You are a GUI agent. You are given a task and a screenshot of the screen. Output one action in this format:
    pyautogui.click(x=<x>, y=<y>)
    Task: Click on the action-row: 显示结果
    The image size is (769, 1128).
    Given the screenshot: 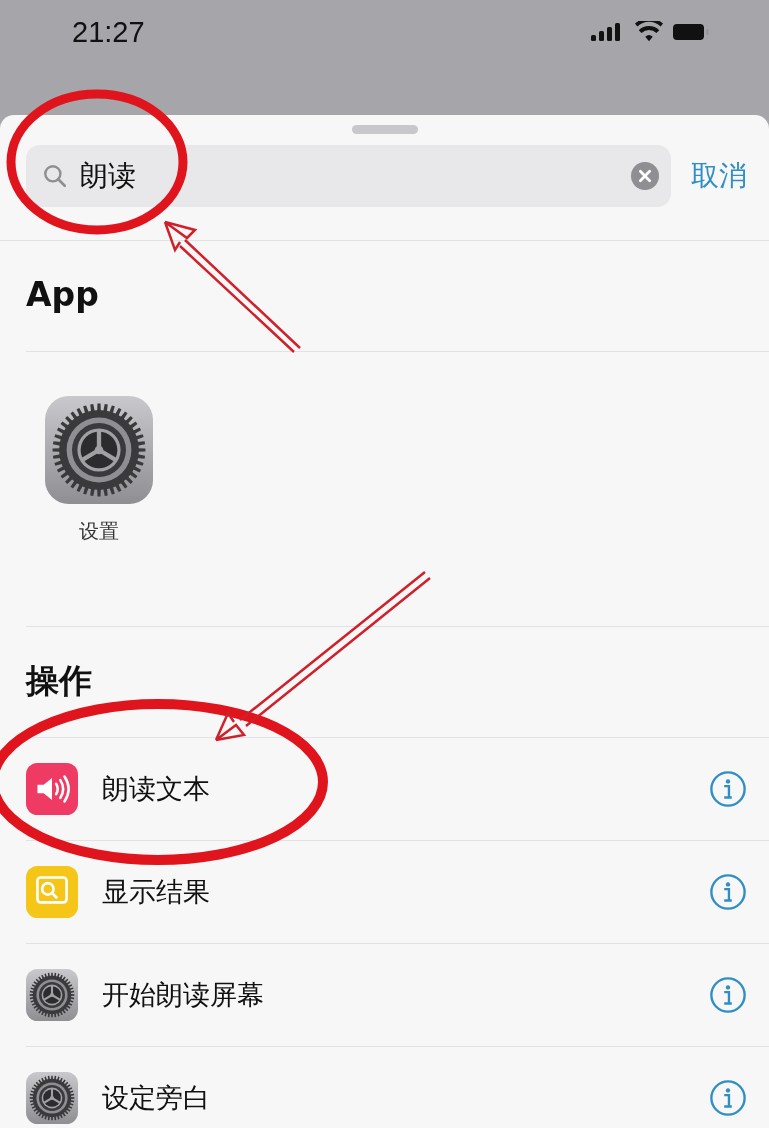 What is the action you would take?
    pyautogui.click(x=397, y=892)
    